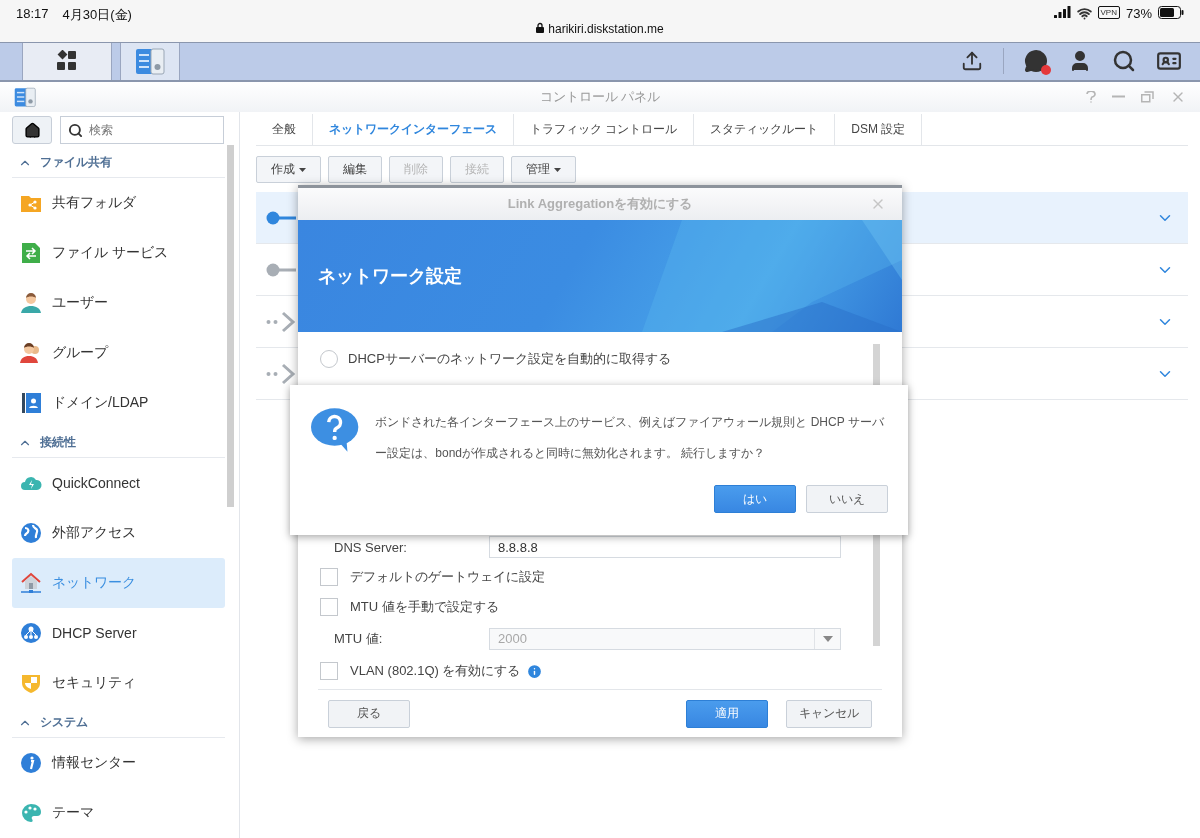 Image resolution: width=1200 pixels, height=838 pixels. I want to click on clock-time: 18:17, so click(32, 14).